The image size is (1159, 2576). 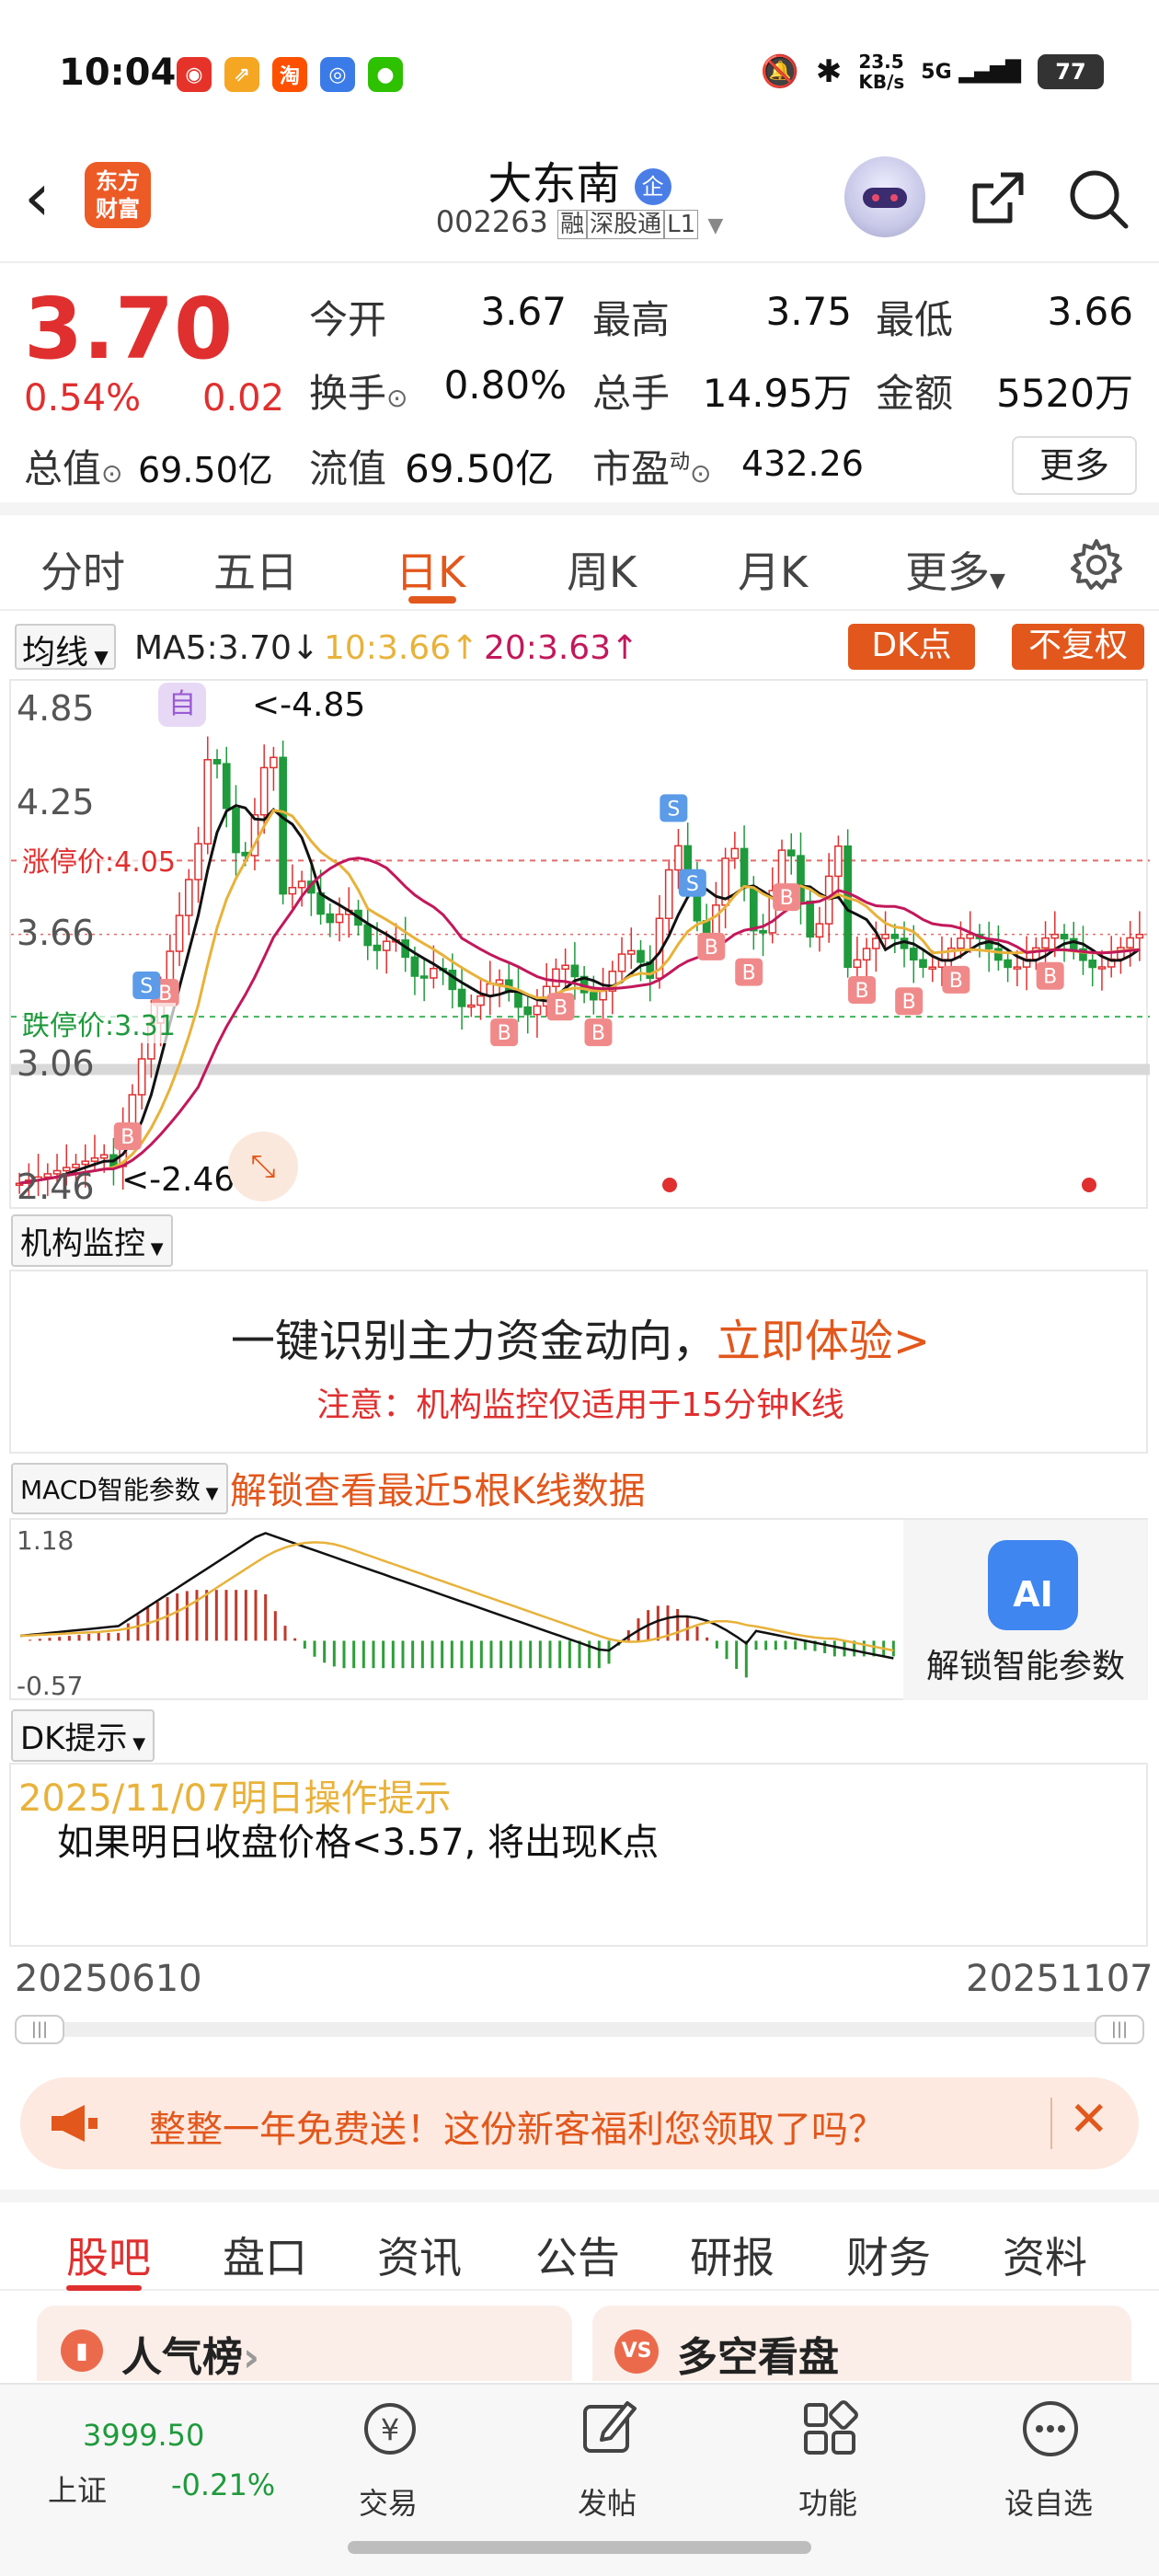 I want to click on y-label-min: 2.46, so click(x=56, y=1187).